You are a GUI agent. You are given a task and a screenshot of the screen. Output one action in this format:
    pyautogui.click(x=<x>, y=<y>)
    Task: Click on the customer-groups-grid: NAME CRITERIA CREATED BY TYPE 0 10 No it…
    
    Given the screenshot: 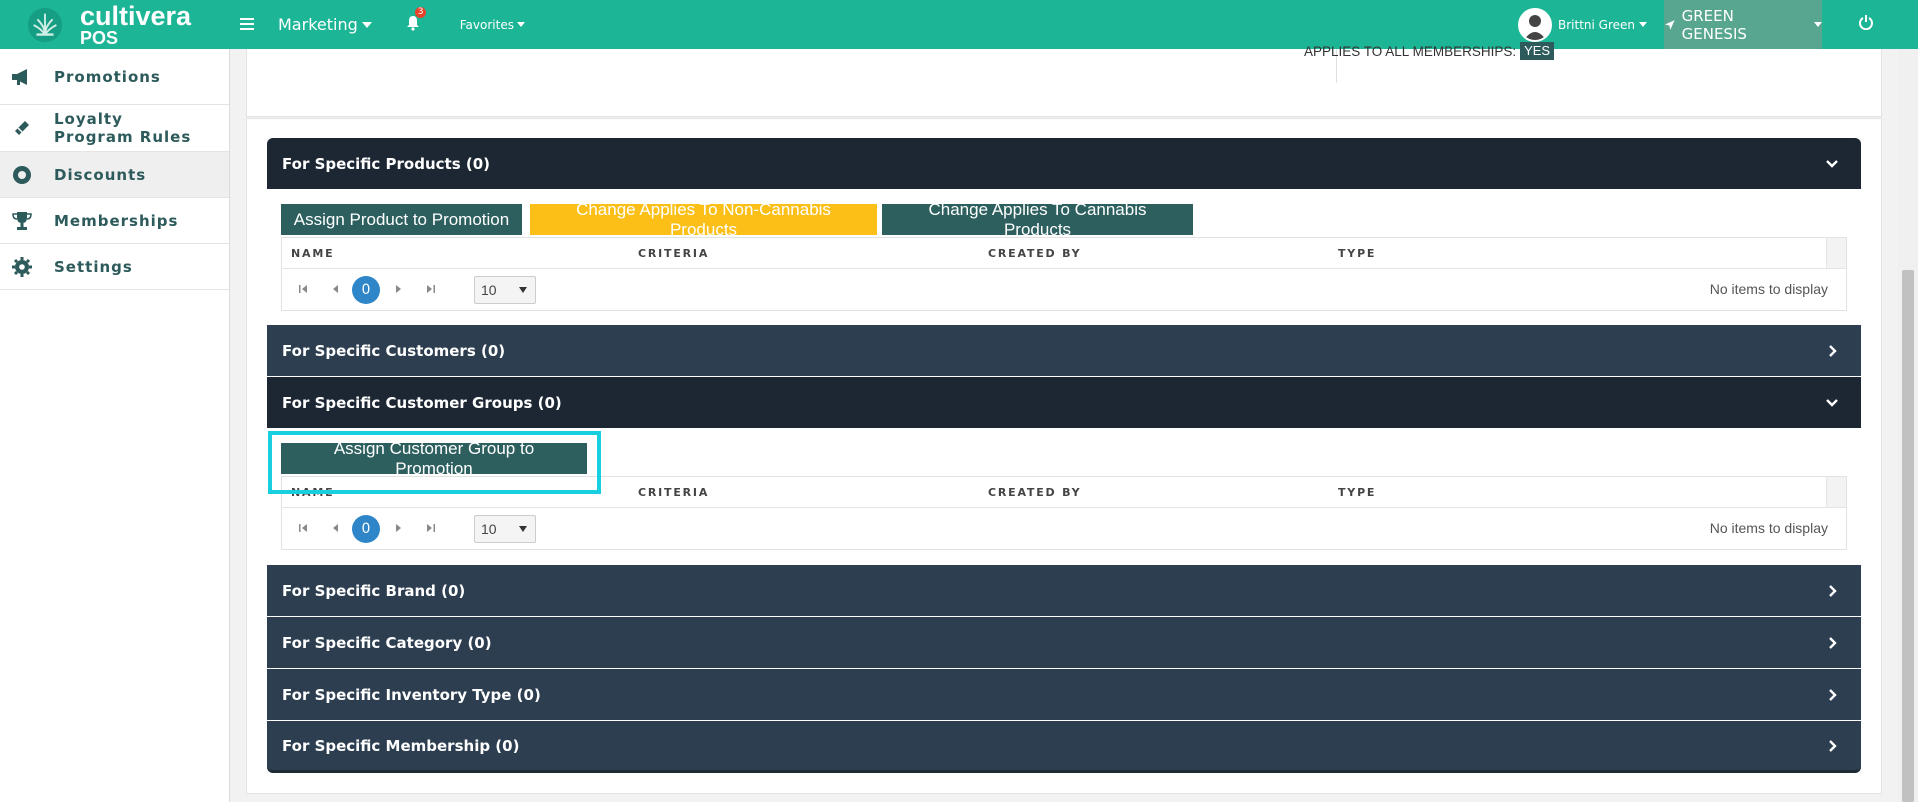 What is the action you would take?
    pyautogui.click(x=1064, y=513)
    